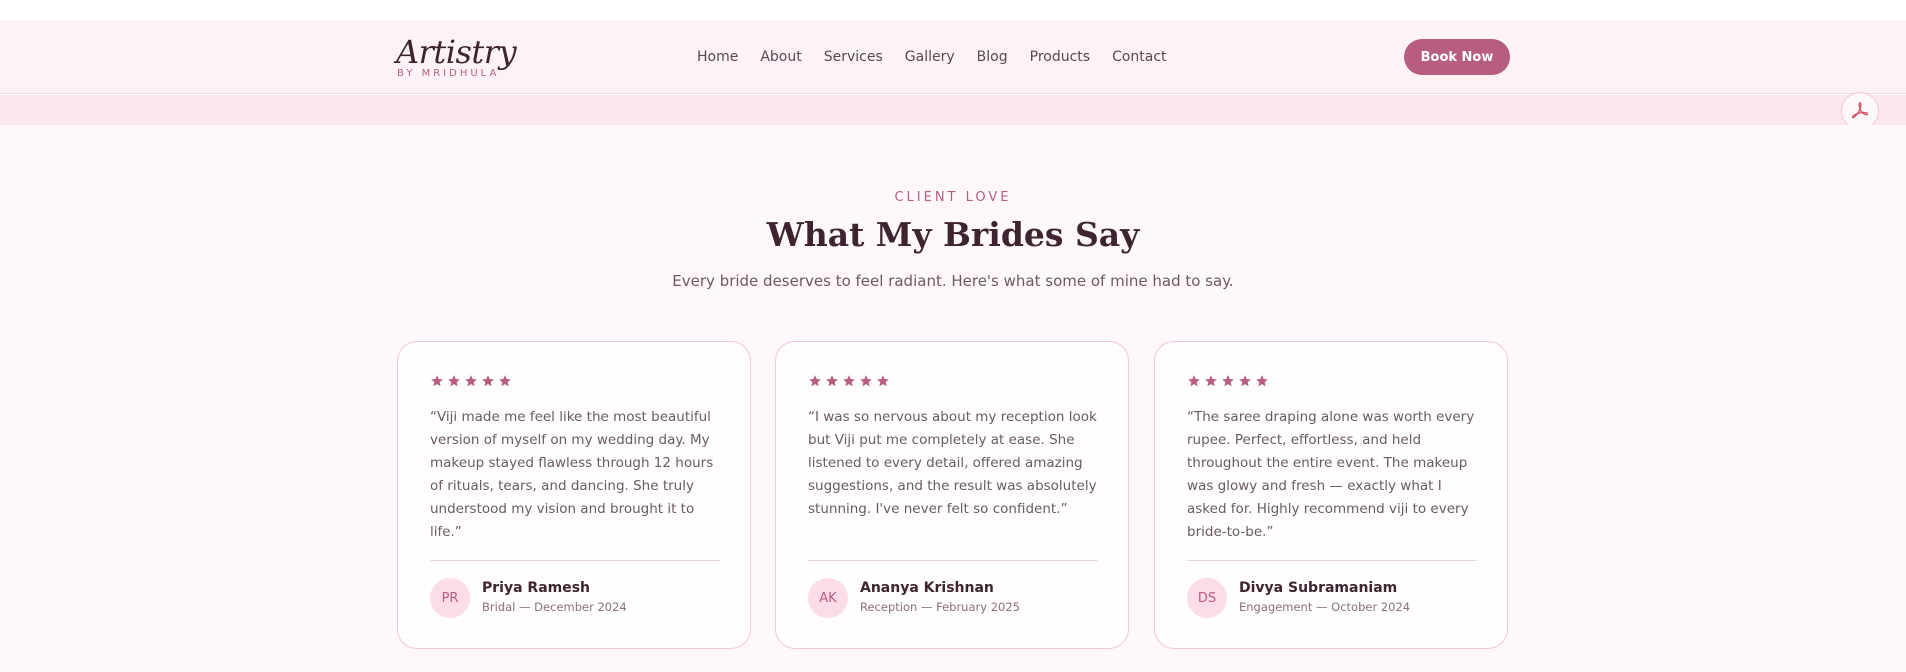 This screenshot has height=672, width=1906. What do you see at coordinates (927, 588) in the screenshot?
I see `reviewer-name: Ananya Krishnan` at bounding box center [927, 588].